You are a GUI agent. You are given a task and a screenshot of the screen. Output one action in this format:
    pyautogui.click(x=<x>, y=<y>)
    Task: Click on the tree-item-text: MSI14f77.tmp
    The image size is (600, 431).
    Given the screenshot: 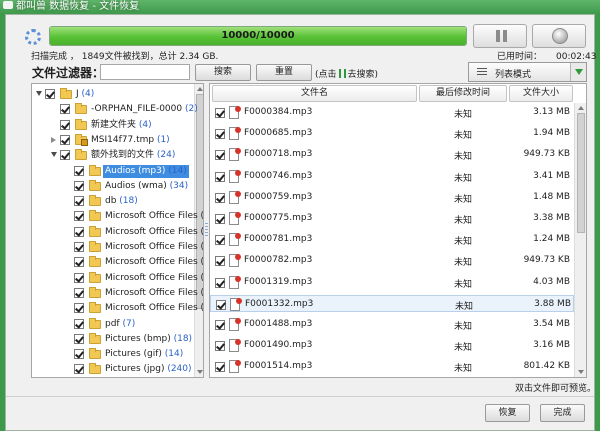 What is the action you would take?
    pyautogui.click(x=123, y=139)
    